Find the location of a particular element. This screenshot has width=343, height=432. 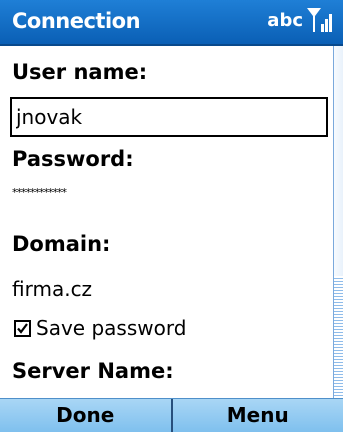

checkmark-icon is located at coordinates (22, 328).